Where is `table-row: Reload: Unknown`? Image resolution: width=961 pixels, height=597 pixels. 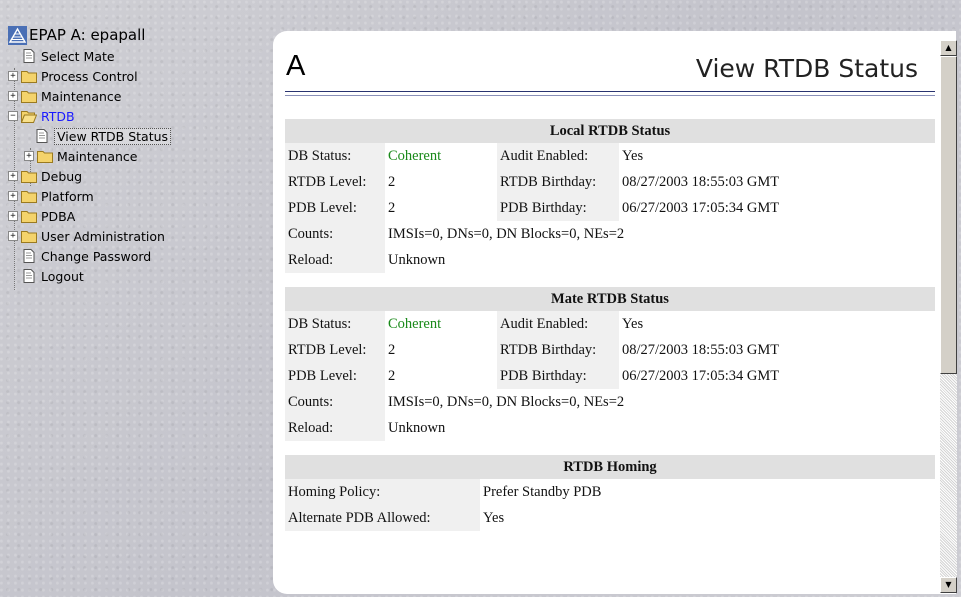 table-row: Reload: Unknown is located at coordinates (610, 260).